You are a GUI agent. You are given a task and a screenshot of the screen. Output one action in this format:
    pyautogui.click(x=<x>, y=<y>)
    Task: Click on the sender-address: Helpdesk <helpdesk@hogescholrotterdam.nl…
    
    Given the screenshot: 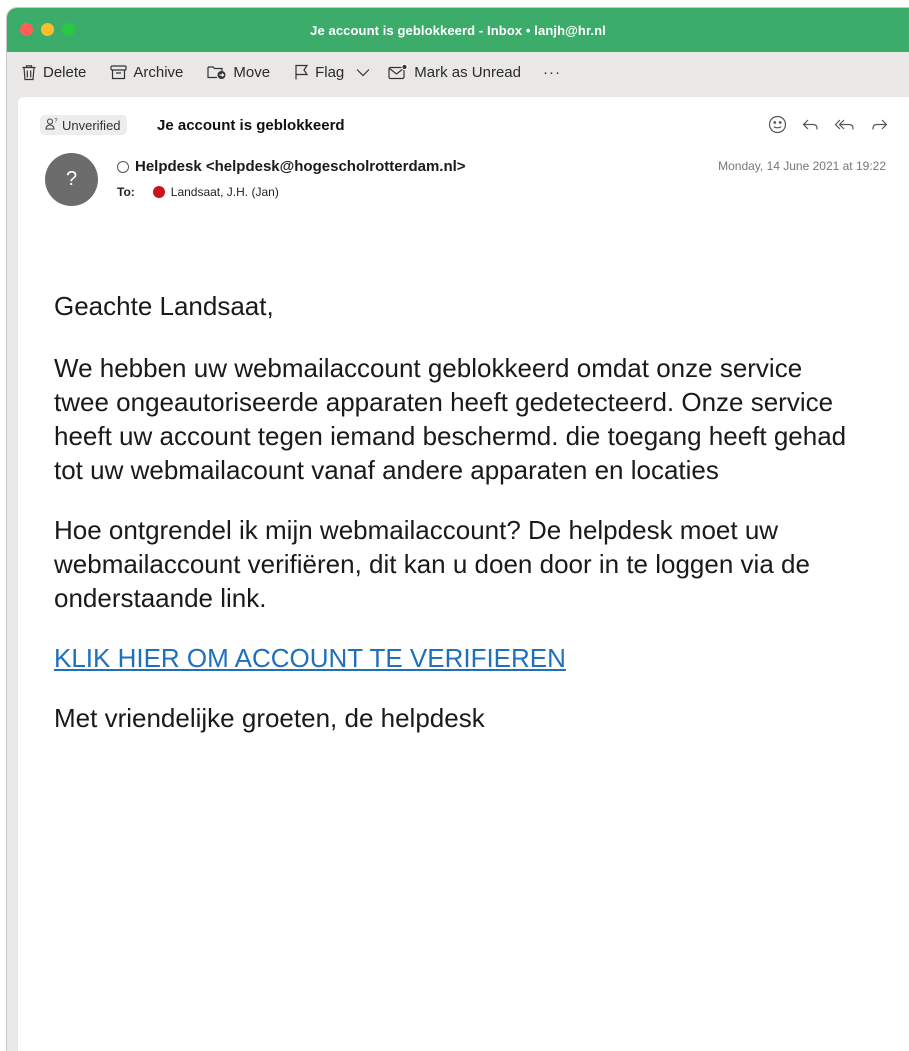 What is the action you would take?
    pyautogui.click(x=300, y=166)
    